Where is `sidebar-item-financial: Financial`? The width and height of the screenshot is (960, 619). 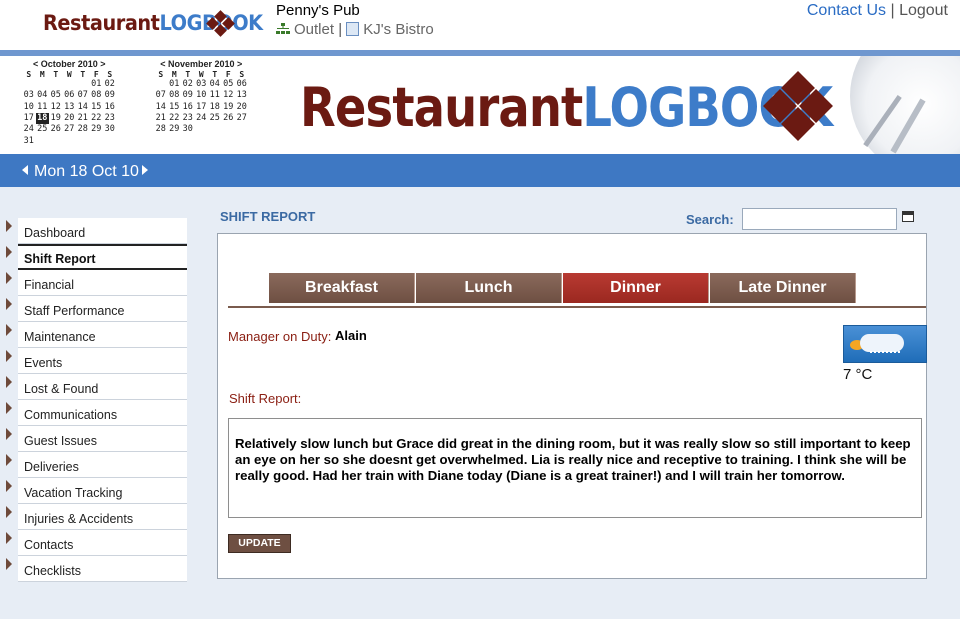 sidebar-item-financial: Financial is located at coordinates (100, 283).